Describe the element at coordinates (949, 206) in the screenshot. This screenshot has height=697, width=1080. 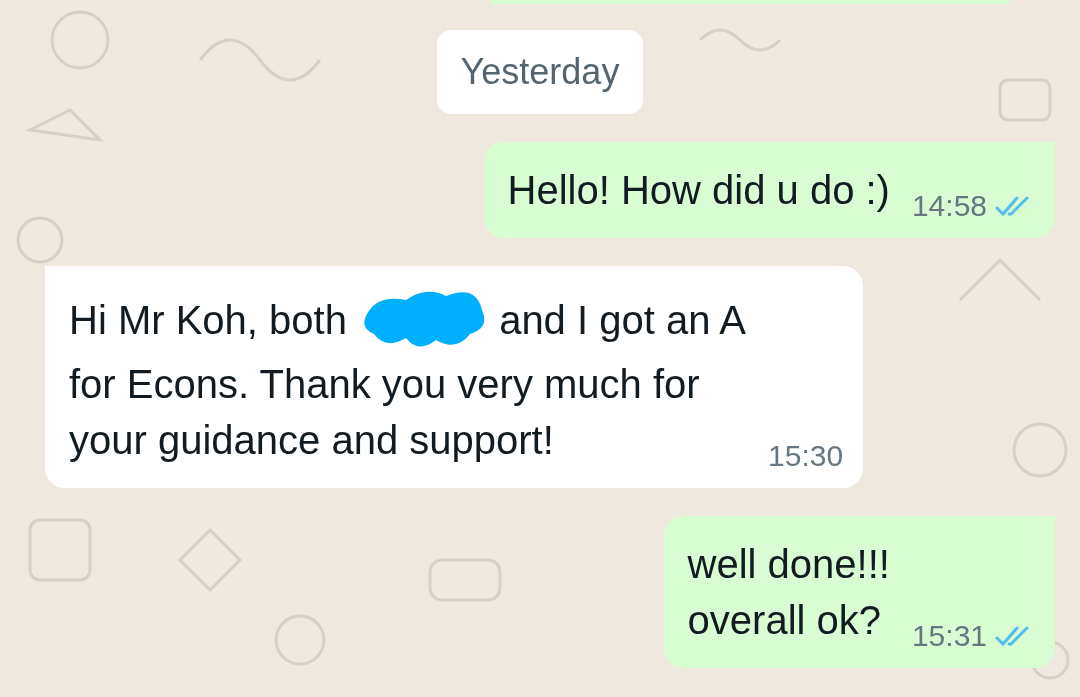
I see `message-time: 14:58` at that location.